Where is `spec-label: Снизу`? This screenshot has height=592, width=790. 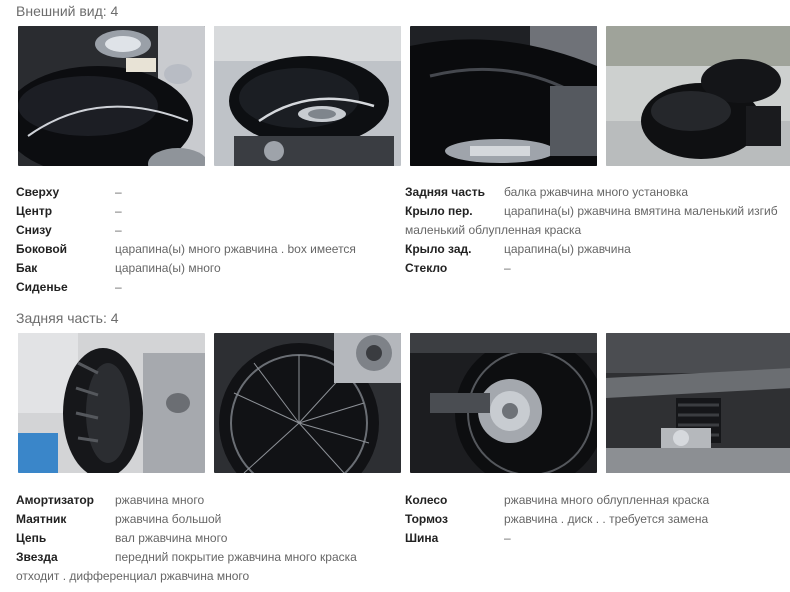
spec-label: Снизу is located at coordinates (34, 230).